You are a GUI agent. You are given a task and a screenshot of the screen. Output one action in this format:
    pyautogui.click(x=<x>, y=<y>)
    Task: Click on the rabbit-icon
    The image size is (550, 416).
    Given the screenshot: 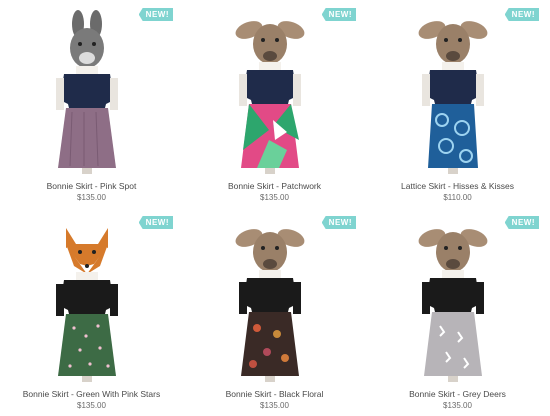 What is the action you would take?
    pyautogui.click(x=87, y=39)
    